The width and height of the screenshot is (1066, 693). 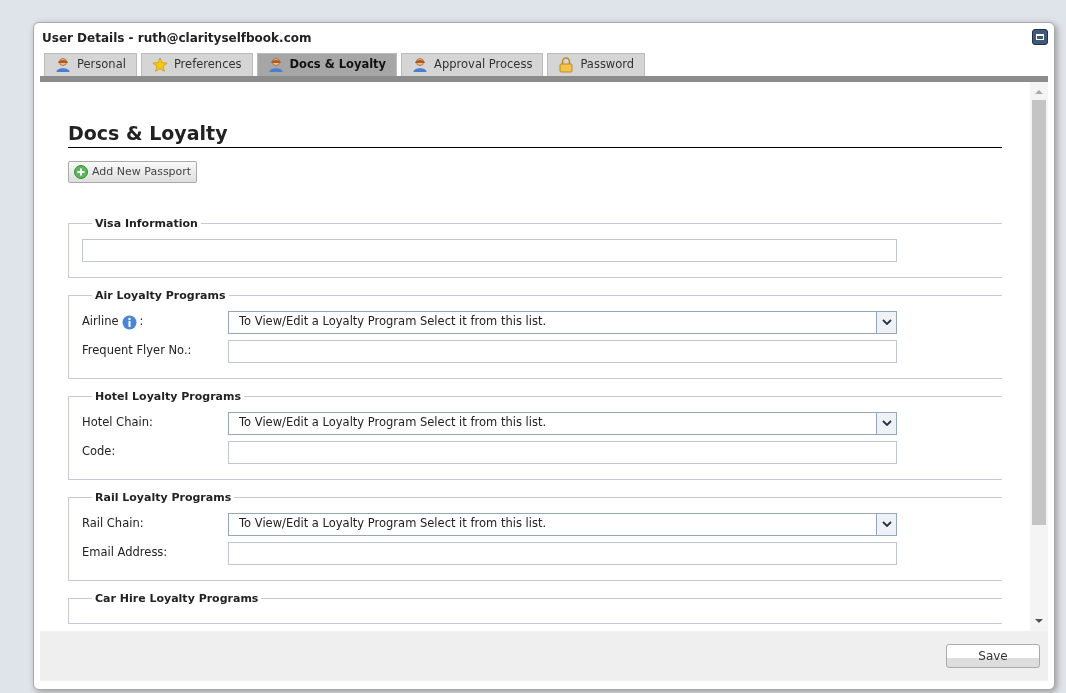 I want to click on section-legend: Visa Information, so click(x=146, y=223).